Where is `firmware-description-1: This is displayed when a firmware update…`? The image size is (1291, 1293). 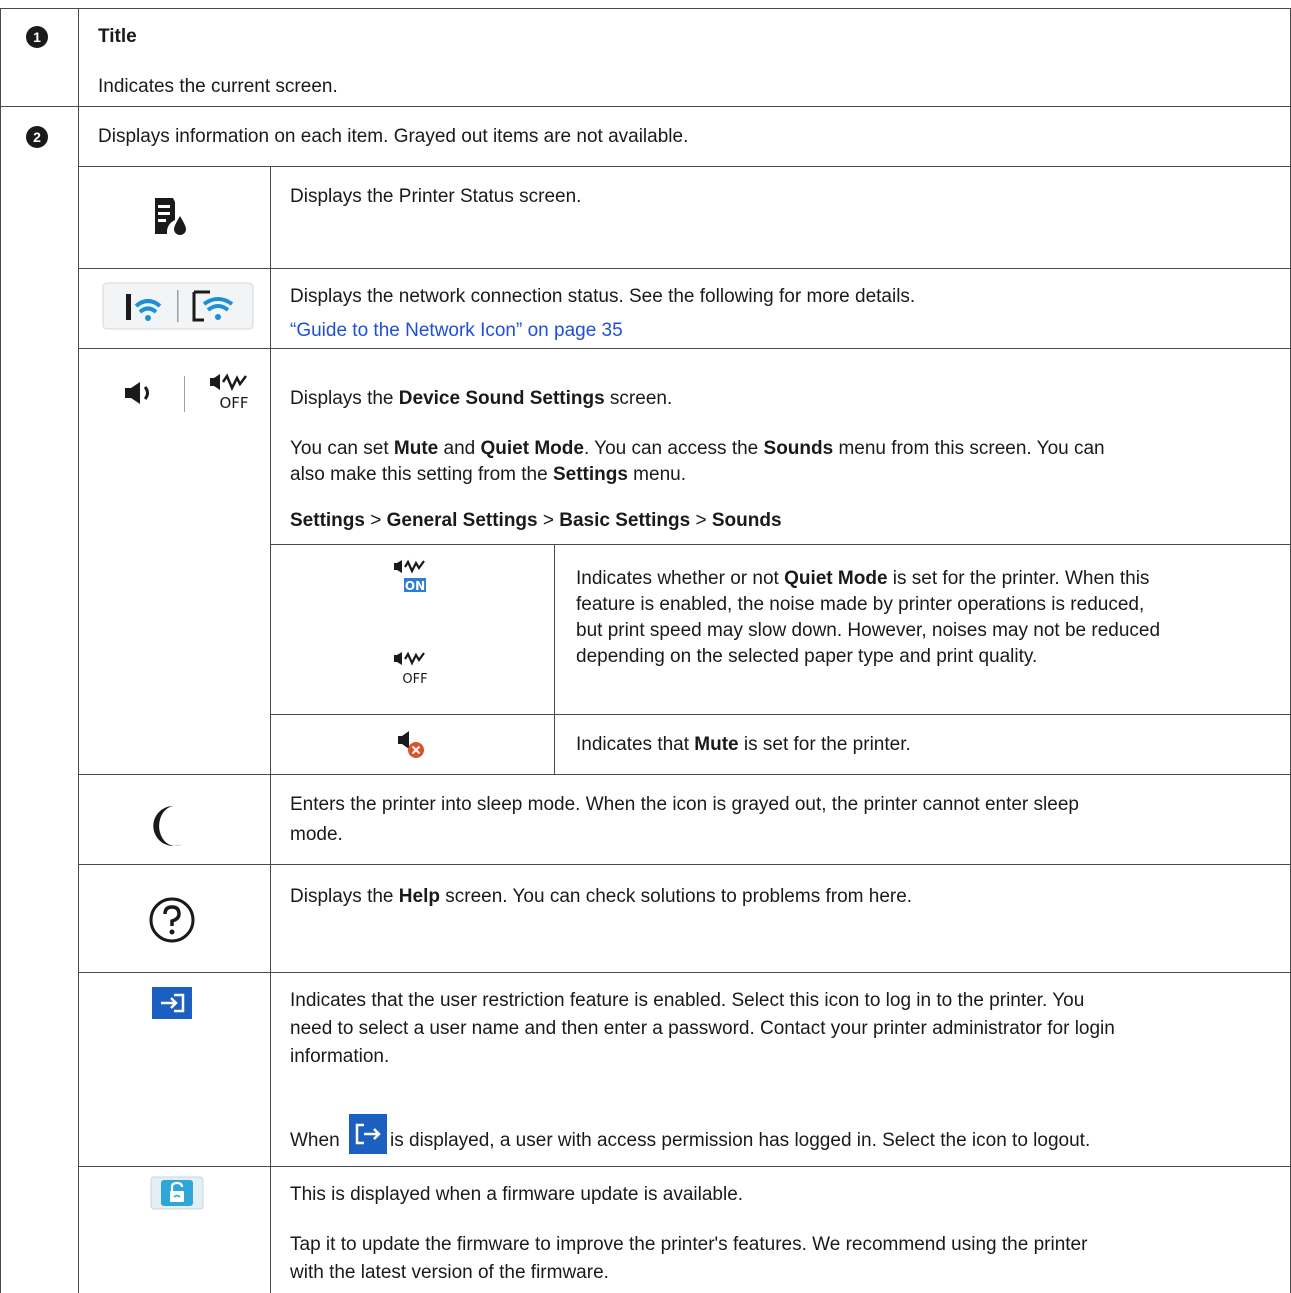 firmware-description-1: This is displayed when a firmware update… is located at coordinates (517, 1194).